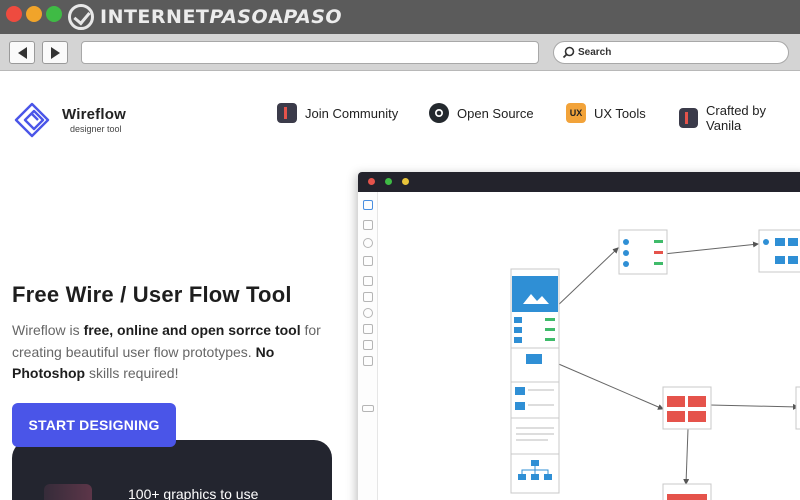 The height and width of the screenshot is (500, 800). I want to click on menu-item-open-source: Open Source, so click(481, 113).